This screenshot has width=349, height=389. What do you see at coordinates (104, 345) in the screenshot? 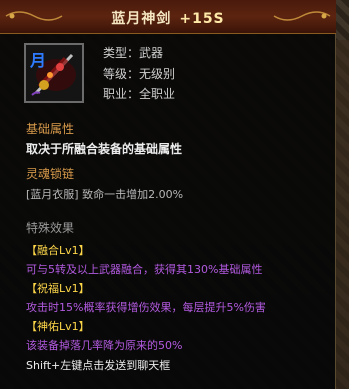
I see `effect-desc: 该装备掉落几率降为原来的50%` at bounding box center [104, 345].